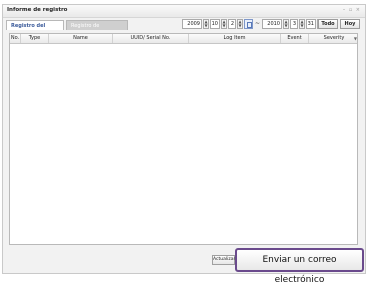 The width and height of the screenshot is (368, 290). Describe the element at coordinates (295, 38) in the screenshot. I see `column-header-event: Event` at that location.